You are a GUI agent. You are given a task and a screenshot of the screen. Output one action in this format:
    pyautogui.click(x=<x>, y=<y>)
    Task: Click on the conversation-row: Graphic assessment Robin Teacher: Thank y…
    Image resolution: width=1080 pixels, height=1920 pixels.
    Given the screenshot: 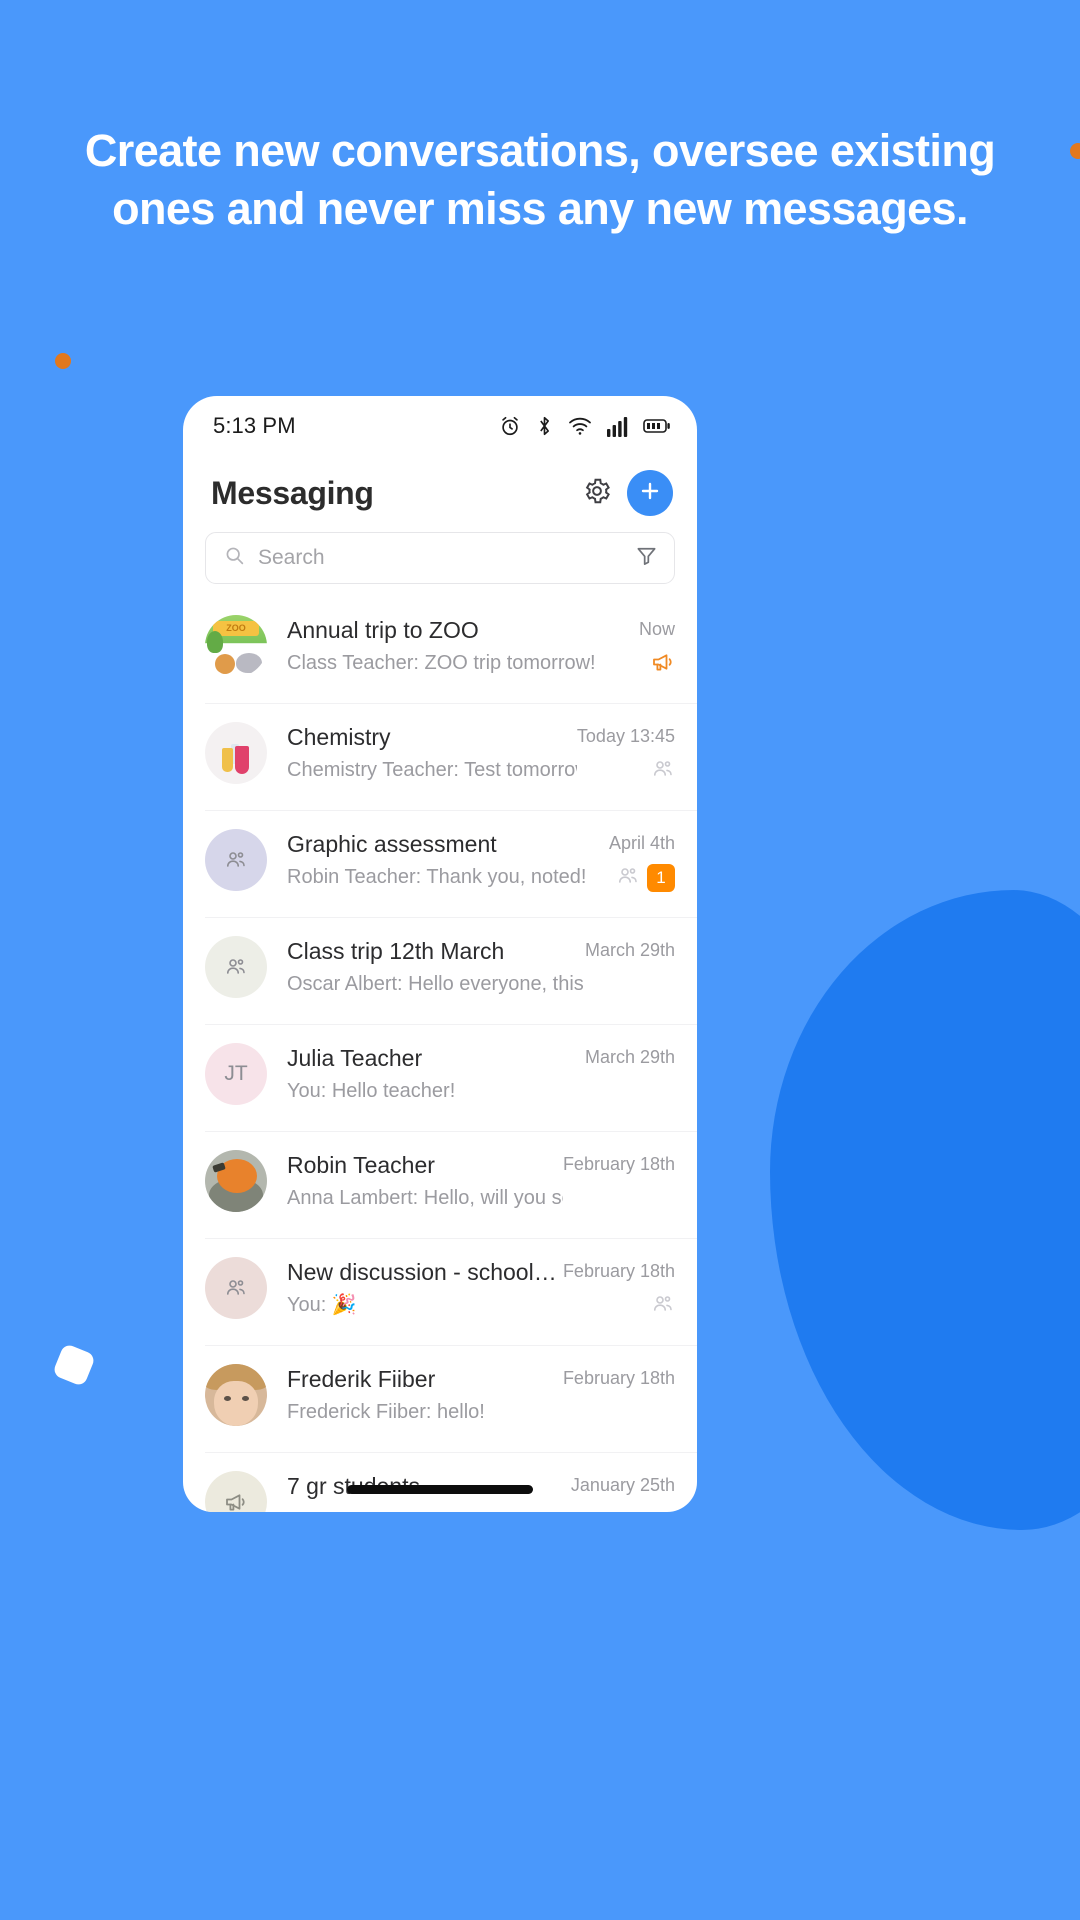 What is the action you would take?
    pyautogui.click(x=440, y=863)
    